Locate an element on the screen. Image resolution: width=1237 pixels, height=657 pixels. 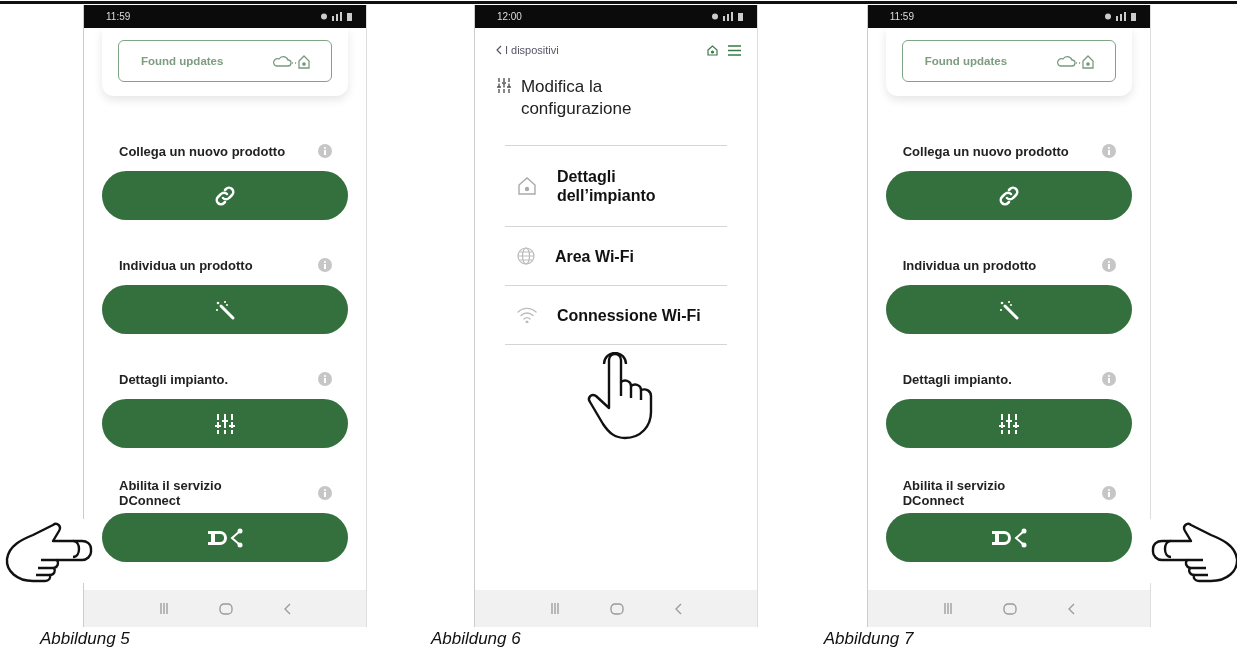
settings-item: Dettagli dell’impianto is located at coordinates (615, 186).